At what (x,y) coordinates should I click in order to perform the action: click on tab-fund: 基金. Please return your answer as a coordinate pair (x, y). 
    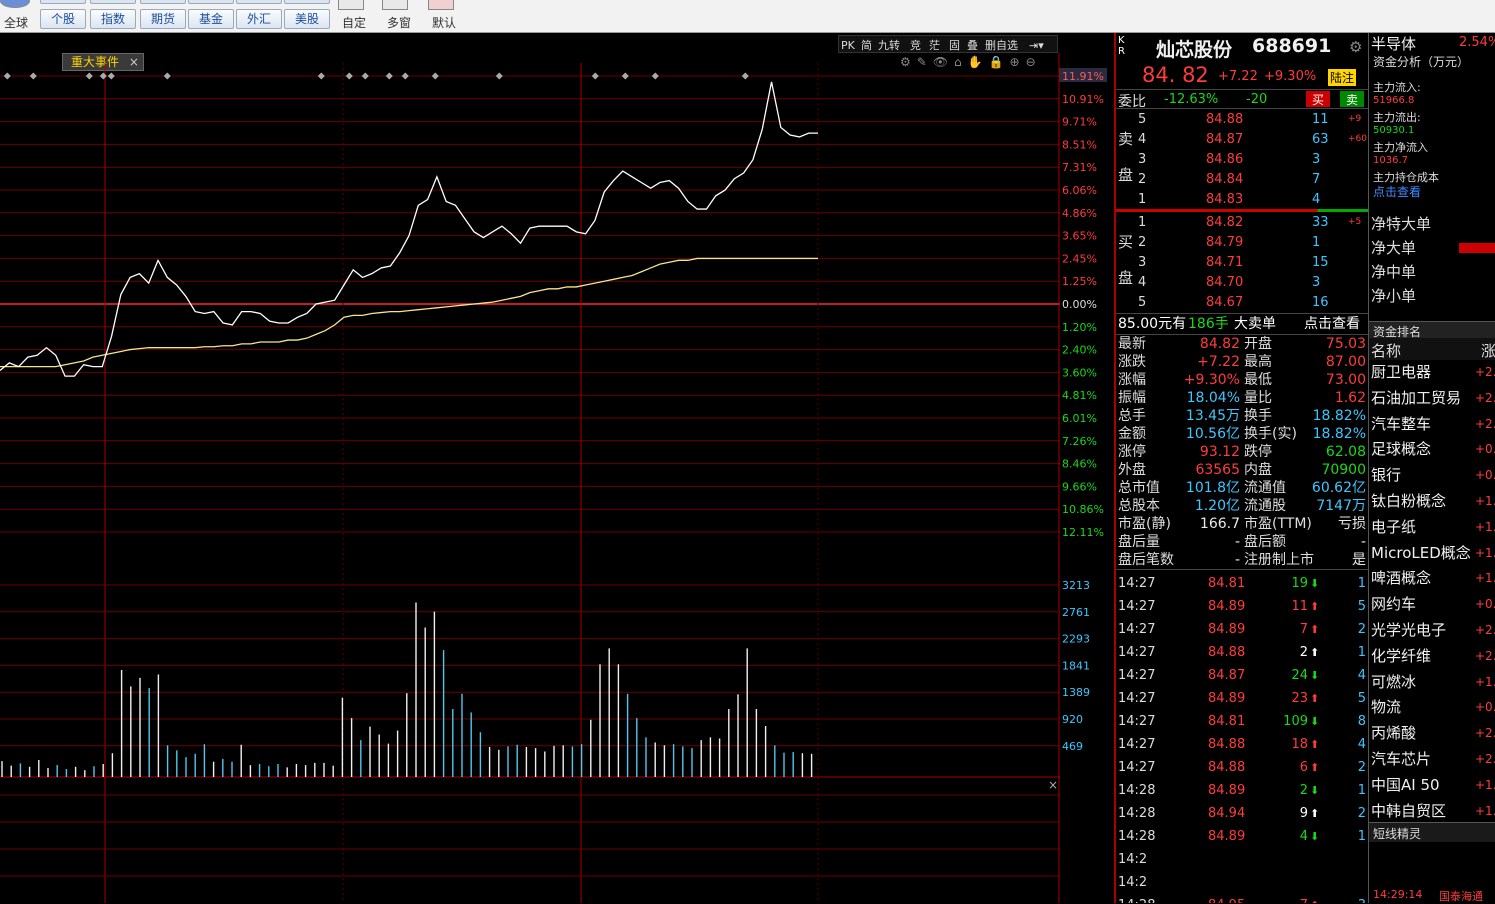
    Looking at the image, I should click on (211, 19).